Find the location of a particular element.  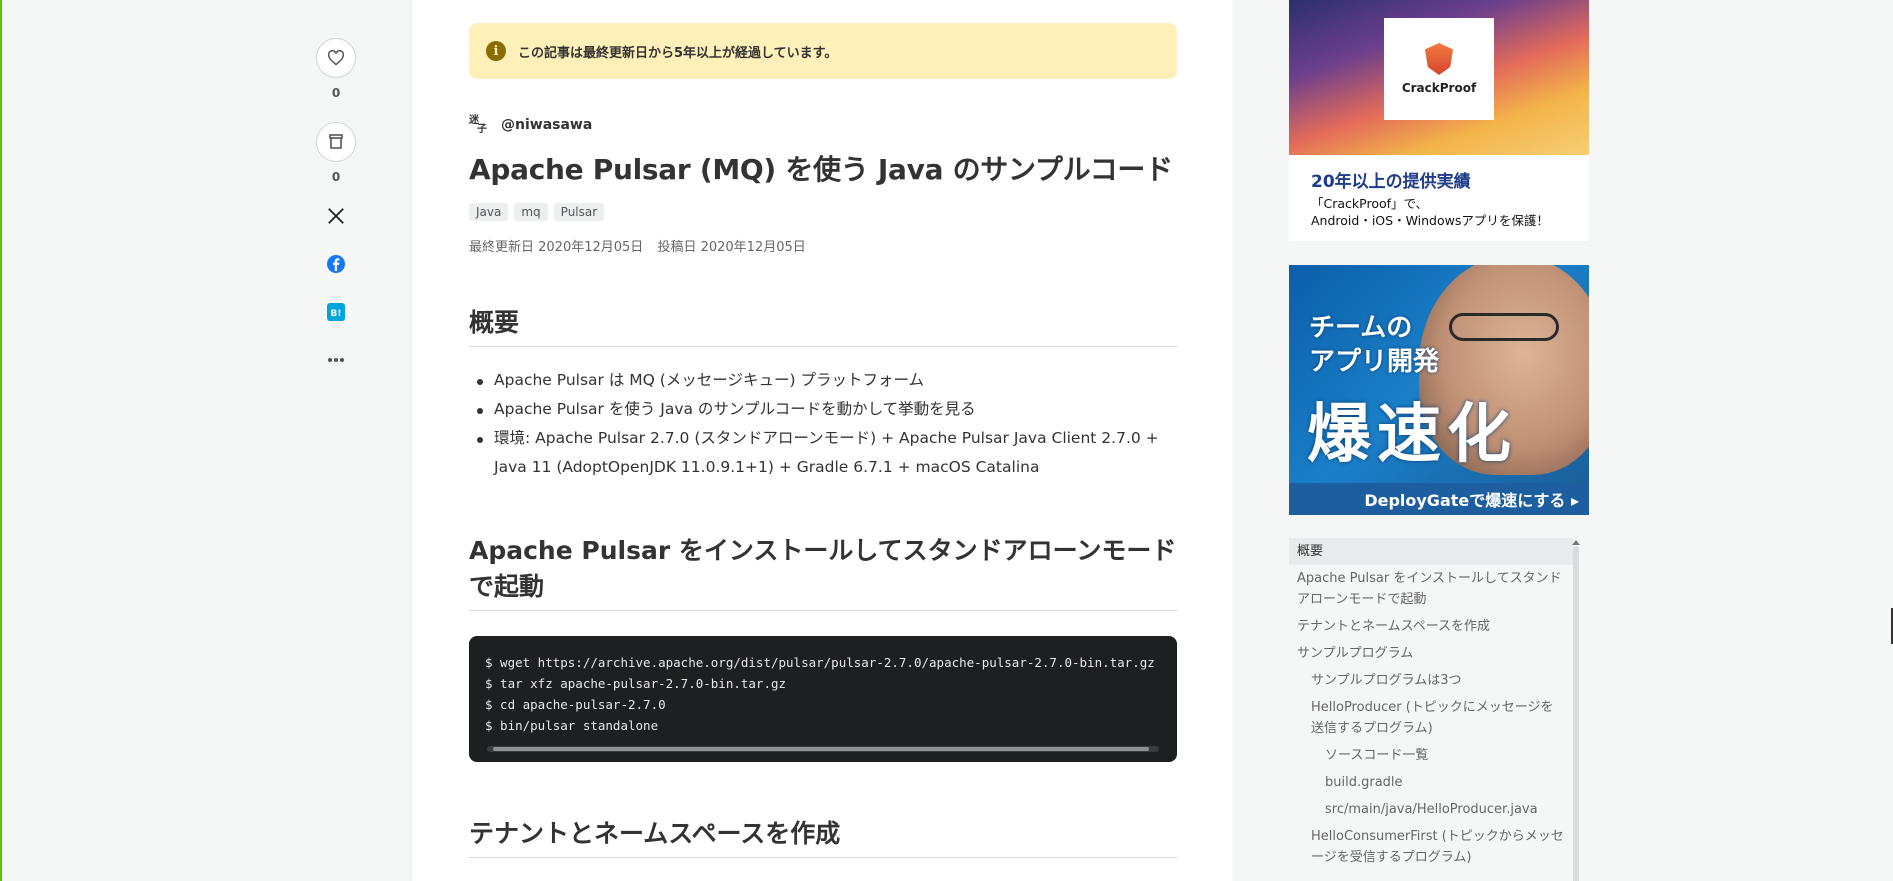

share-x-button is located at coordinates (336, 216).